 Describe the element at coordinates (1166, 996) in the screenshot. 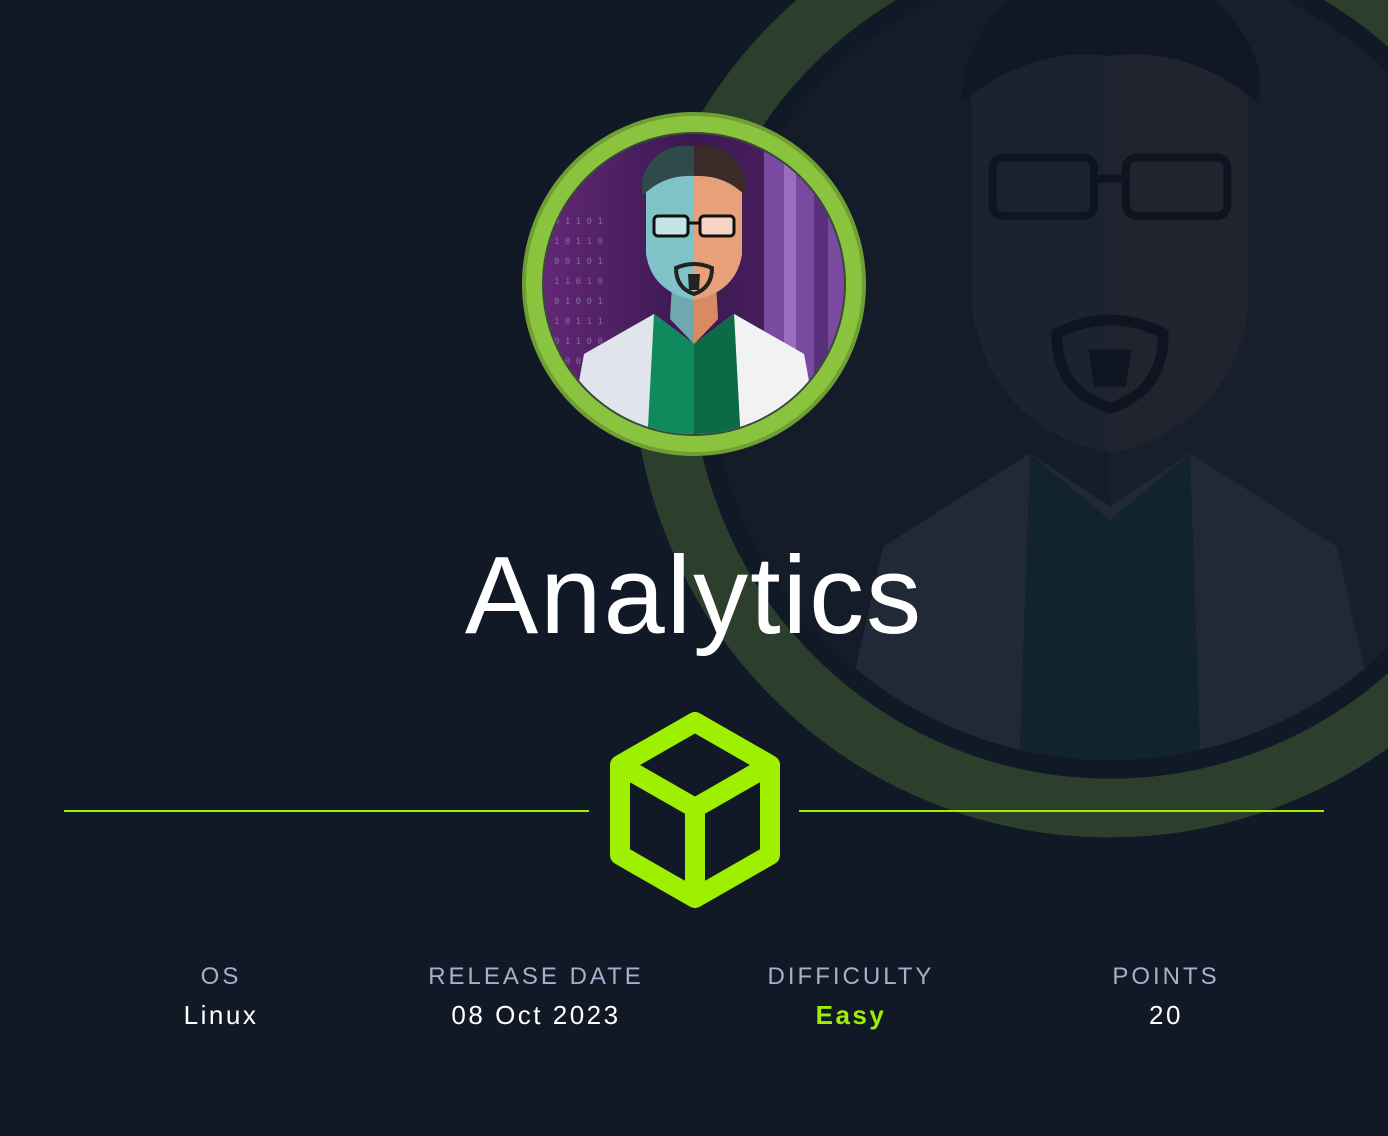

I see `stat-points: POINTS 20` at that location.